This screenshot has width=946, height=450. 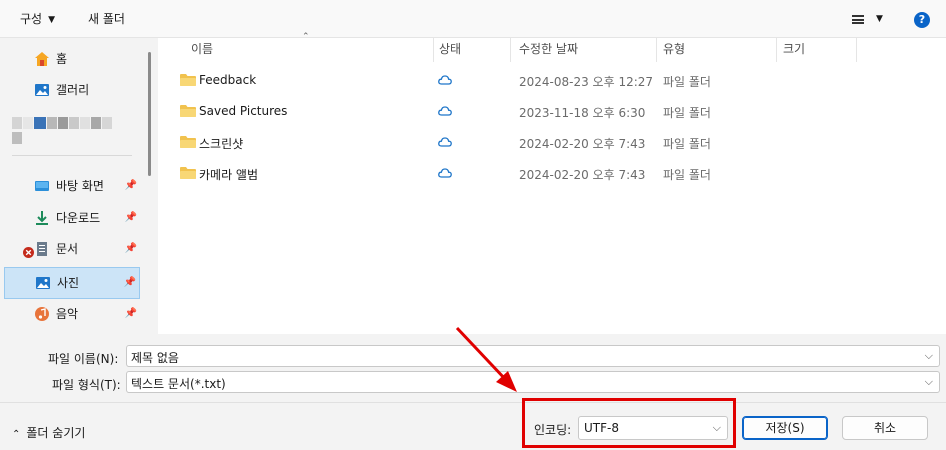 I want to click on column-header-size: 크기, so click(x=794, y=50).